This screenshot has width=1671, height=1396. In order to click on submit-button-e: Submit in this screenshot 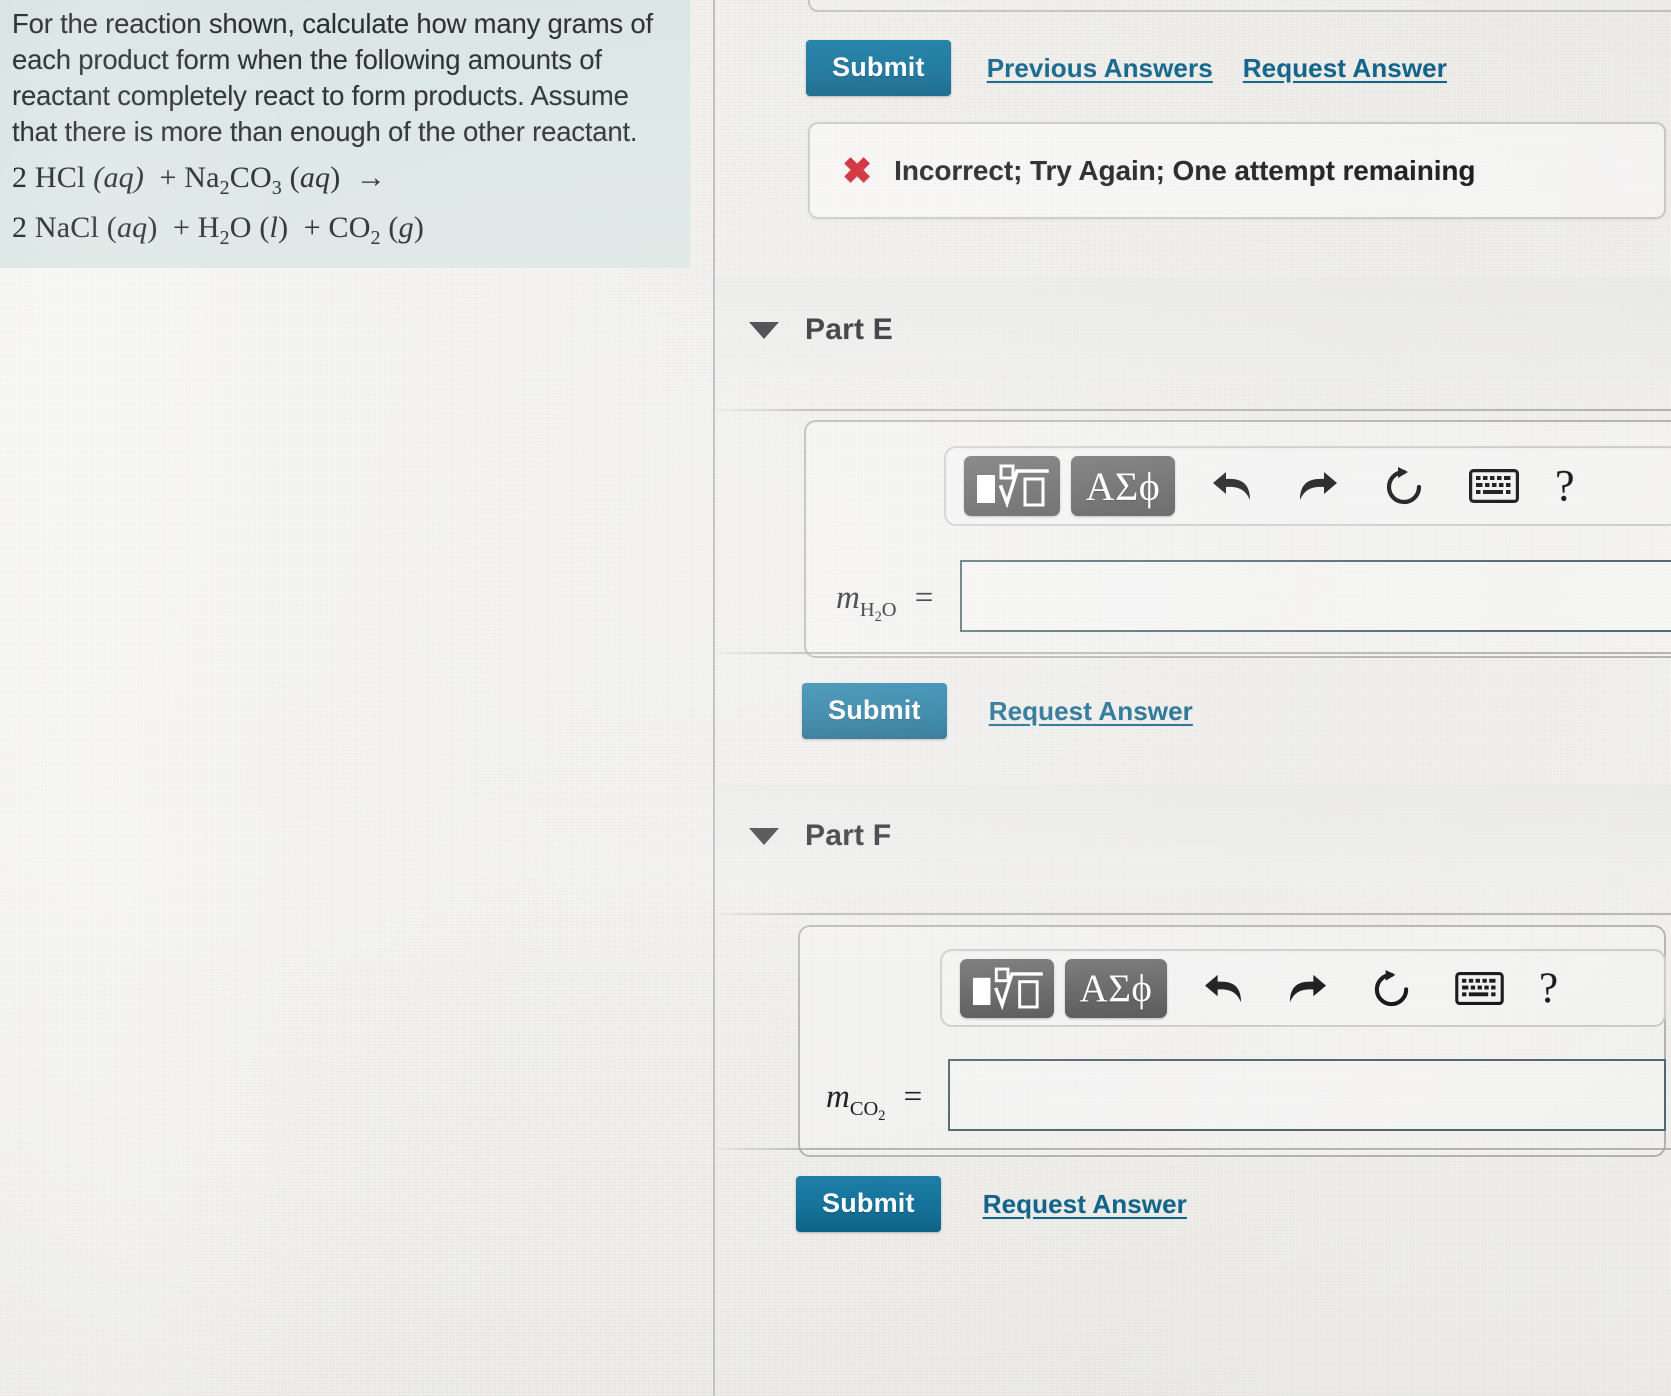, I will do `click(874, 711)`.